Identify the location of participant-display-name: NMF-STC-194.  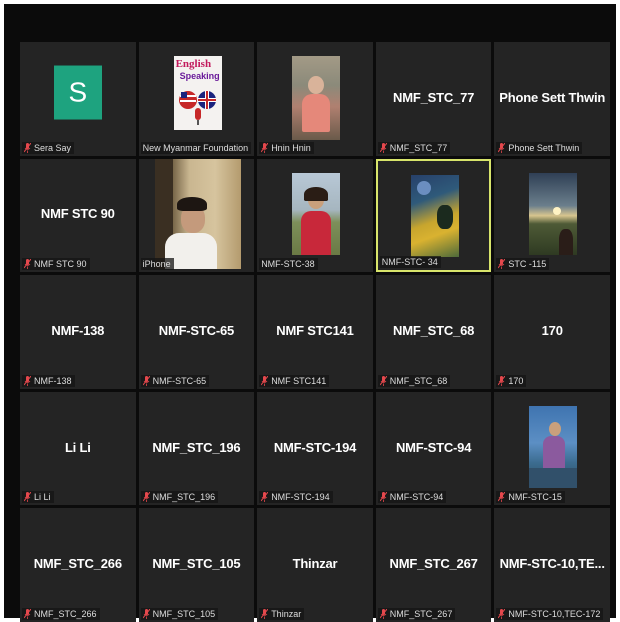
(315, 447).